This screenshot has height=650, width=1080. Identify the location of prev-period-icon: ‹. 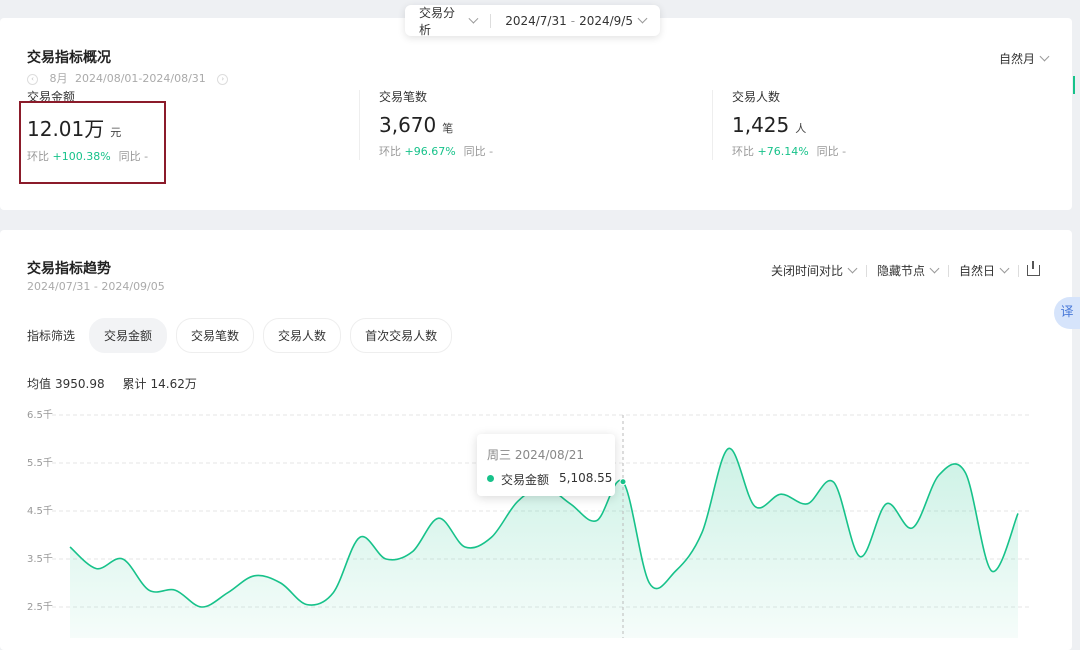
(32, 79).